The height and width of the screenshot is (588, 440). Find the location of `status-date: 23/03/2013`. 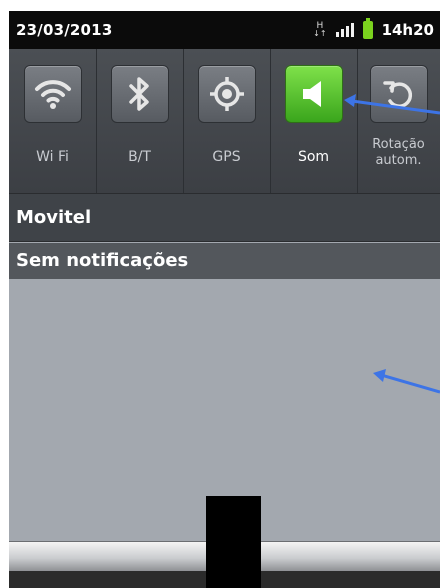

status-date: 23/03/2013 is located at coordinates (64, 30).